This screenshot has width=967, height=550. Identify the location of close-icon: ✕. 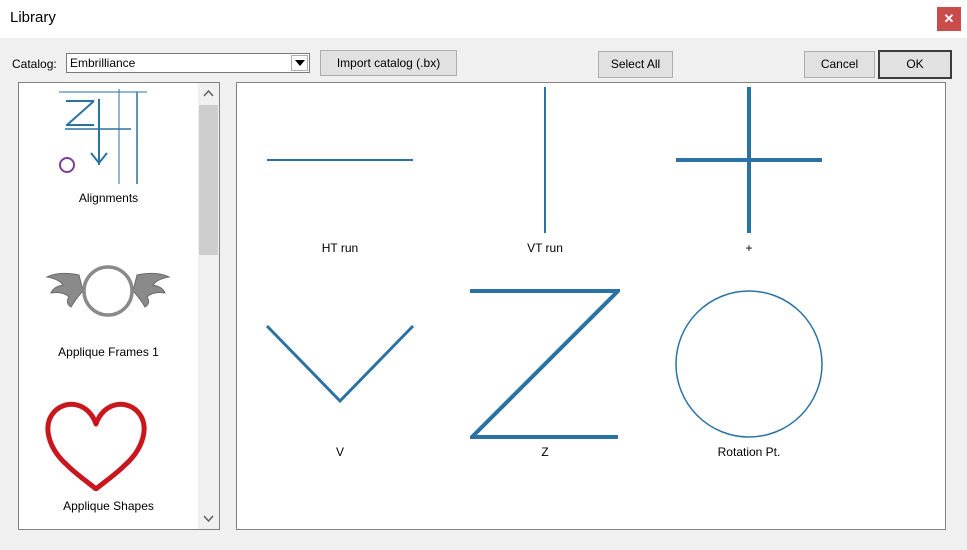
(949, 18).